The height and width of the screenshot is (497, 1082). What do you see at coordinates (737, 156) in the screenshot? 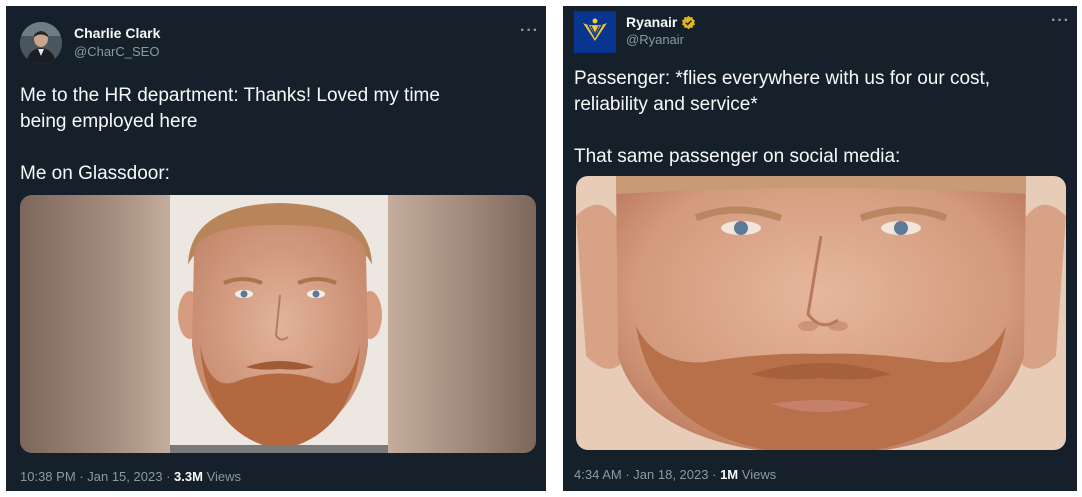
I see `tweet-text-line: That same passenger on social media:` at bounding box center [737, 156].